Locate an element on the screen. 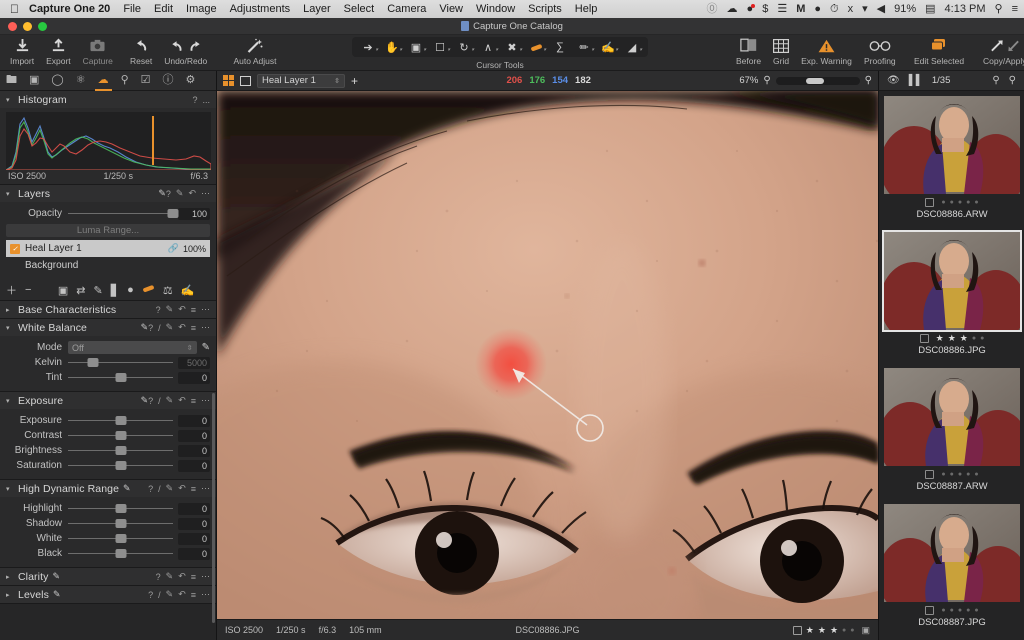 This screenshot has width=1024, height=640. thumbnail-item: ● ● ● ● ● DSC08887.JPG is located at coordinates (951, 569).